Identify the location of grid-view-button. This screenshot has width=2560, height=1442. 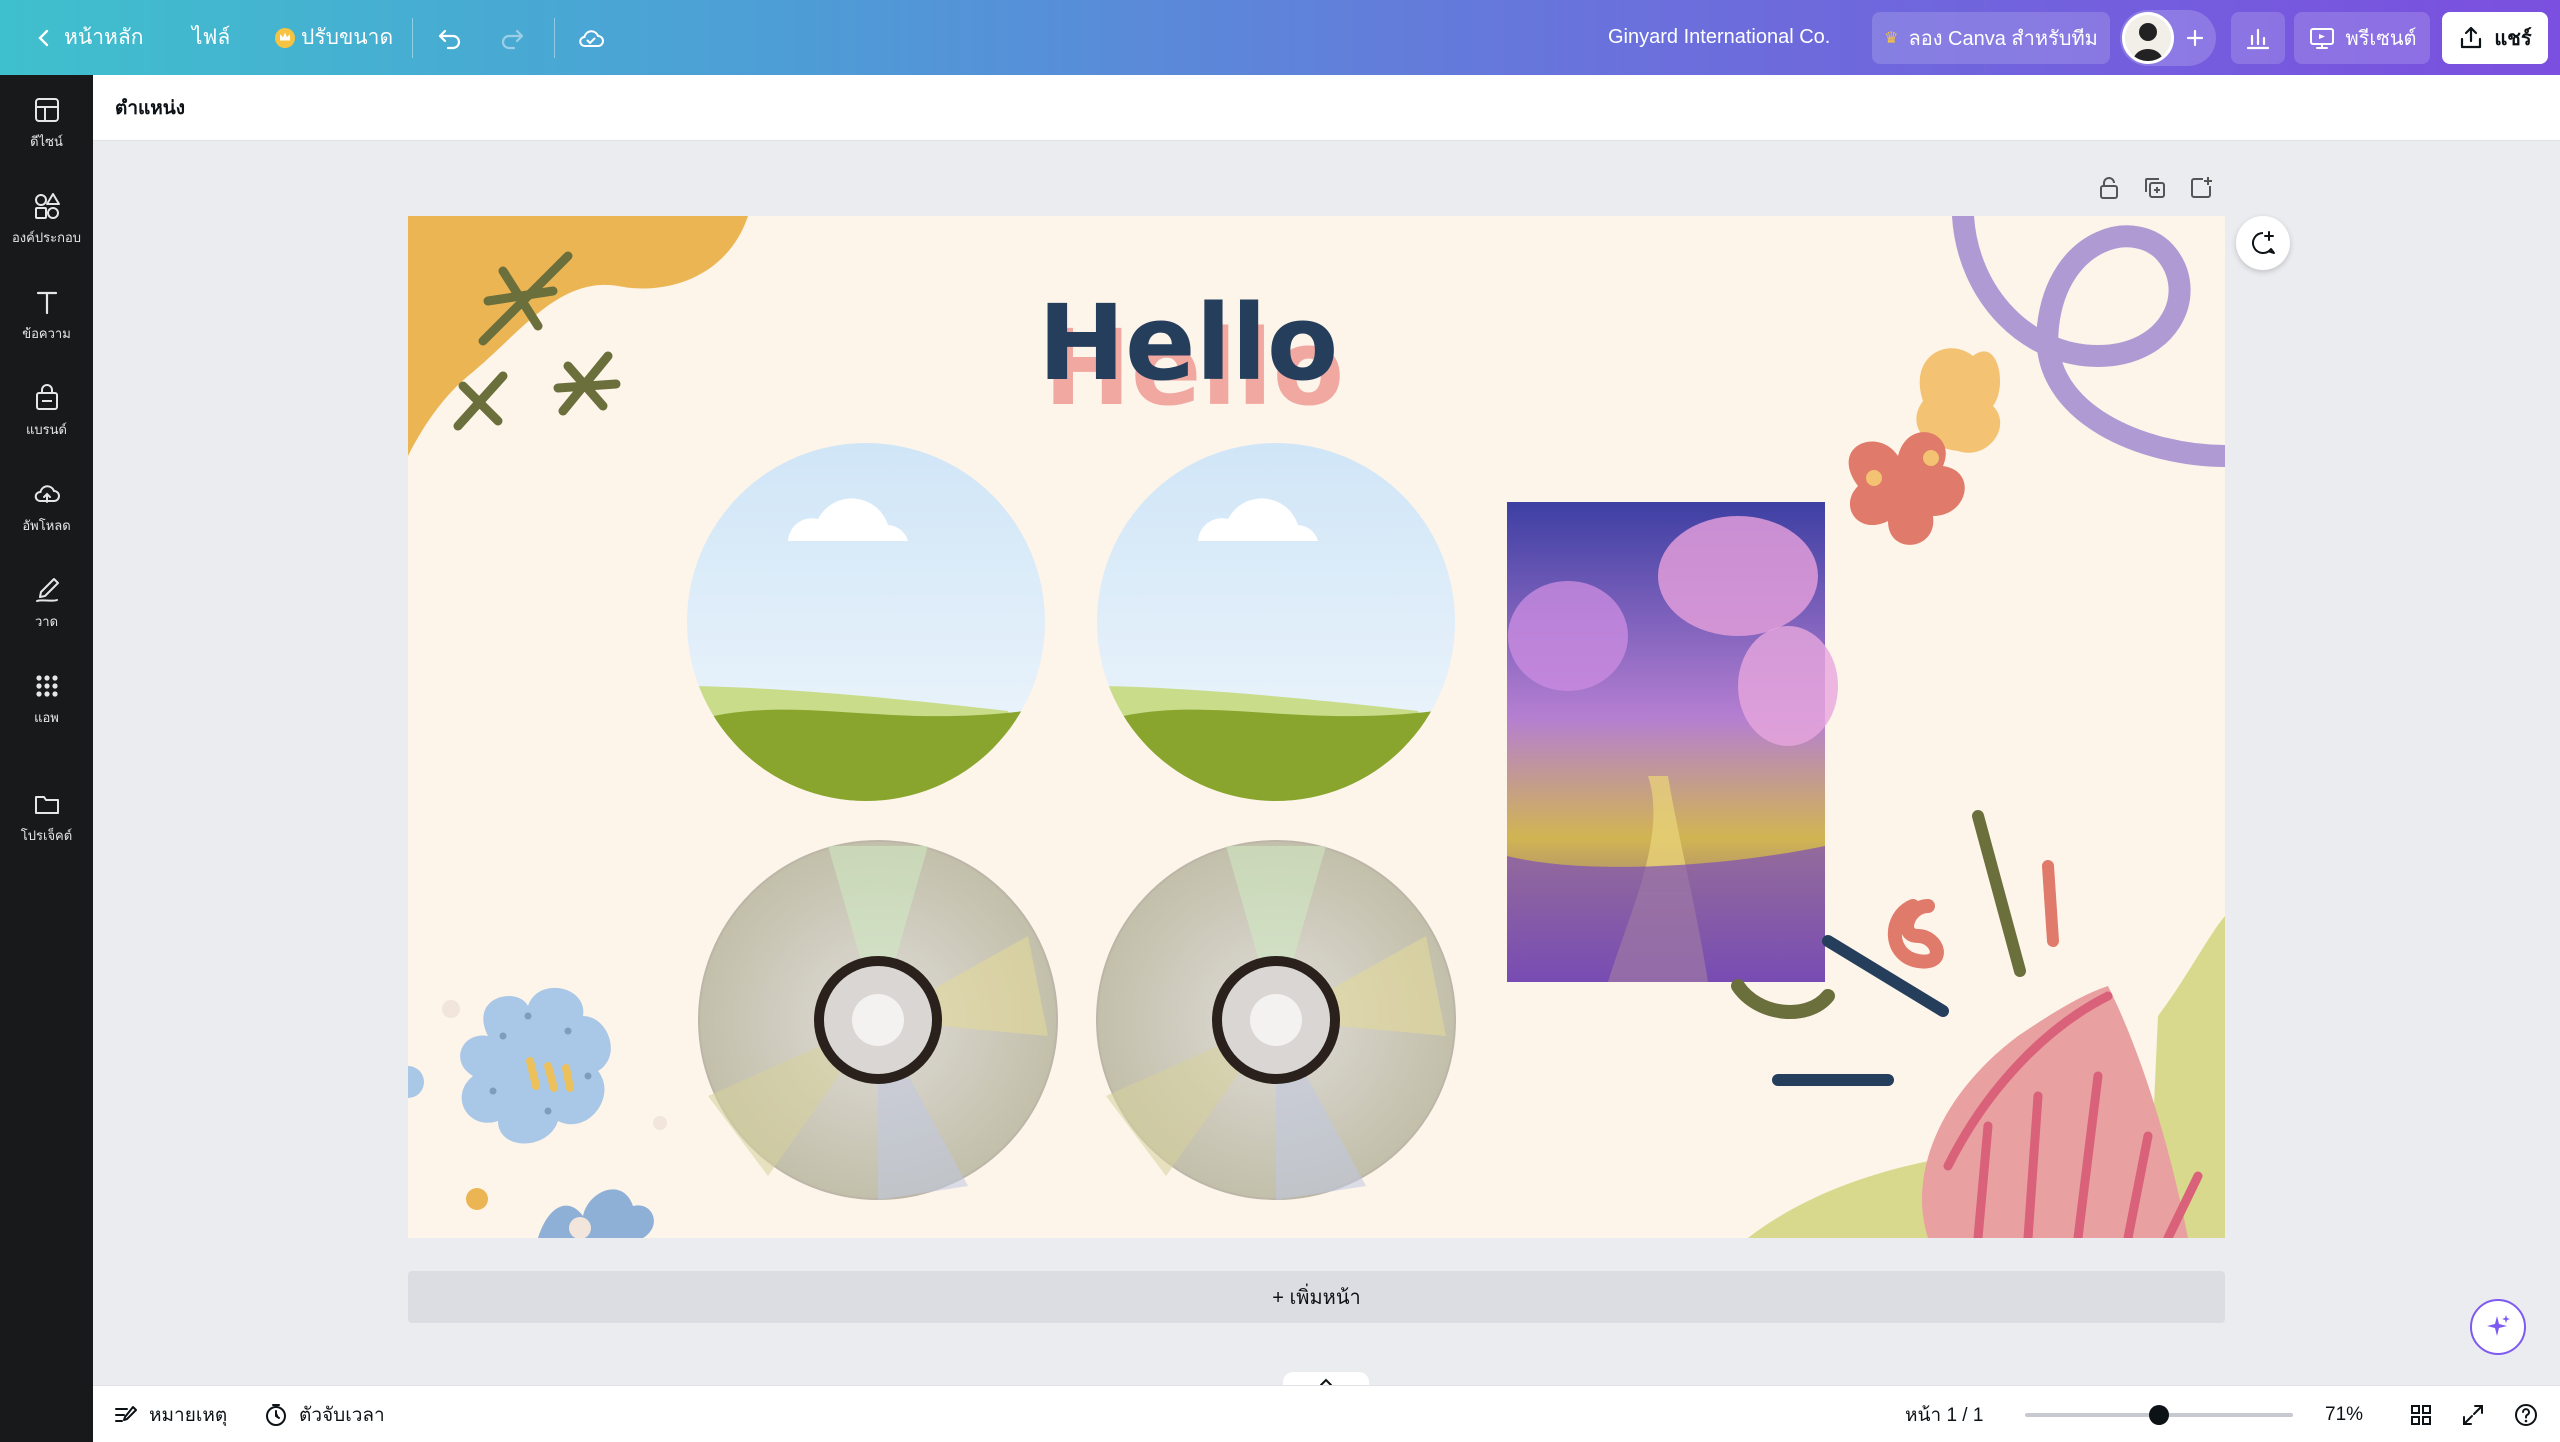
(2421, 1414).